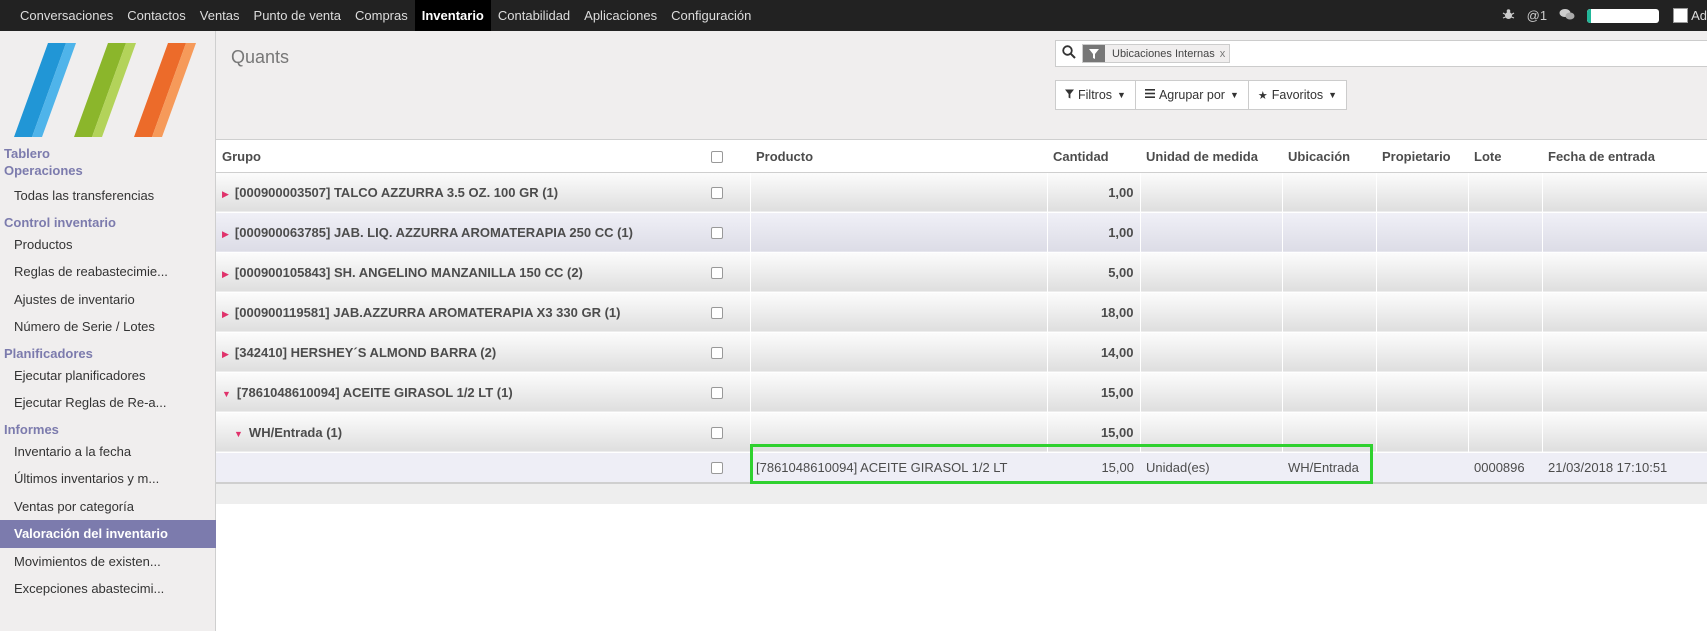 This screenshot has width=1707, height=631. What do you see at coordinates (1623, 15) in the screenshot?
I see `progress-bar` at bounding box center [1623, 15].